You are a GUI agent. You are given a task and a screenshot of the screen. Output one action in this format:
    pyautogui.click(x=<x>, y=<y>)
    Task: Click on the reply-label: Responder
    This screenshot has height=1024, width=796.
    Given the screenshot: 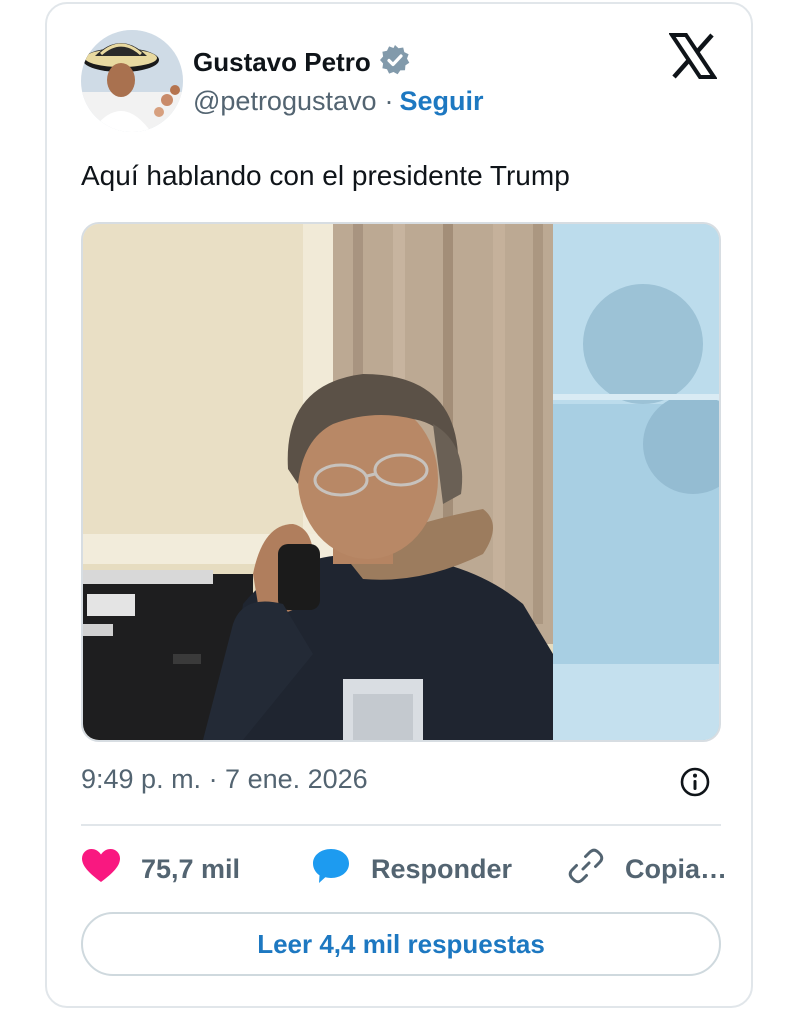 What is the action you would take?
    pyautogui.click(x=442, y=868)
    